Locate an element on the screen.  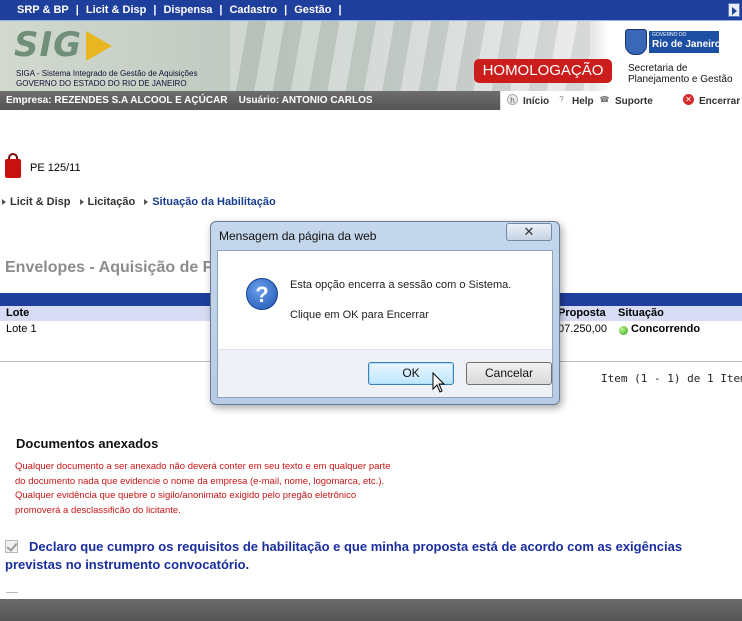
footer-bar is located at coordinates (371, 610).